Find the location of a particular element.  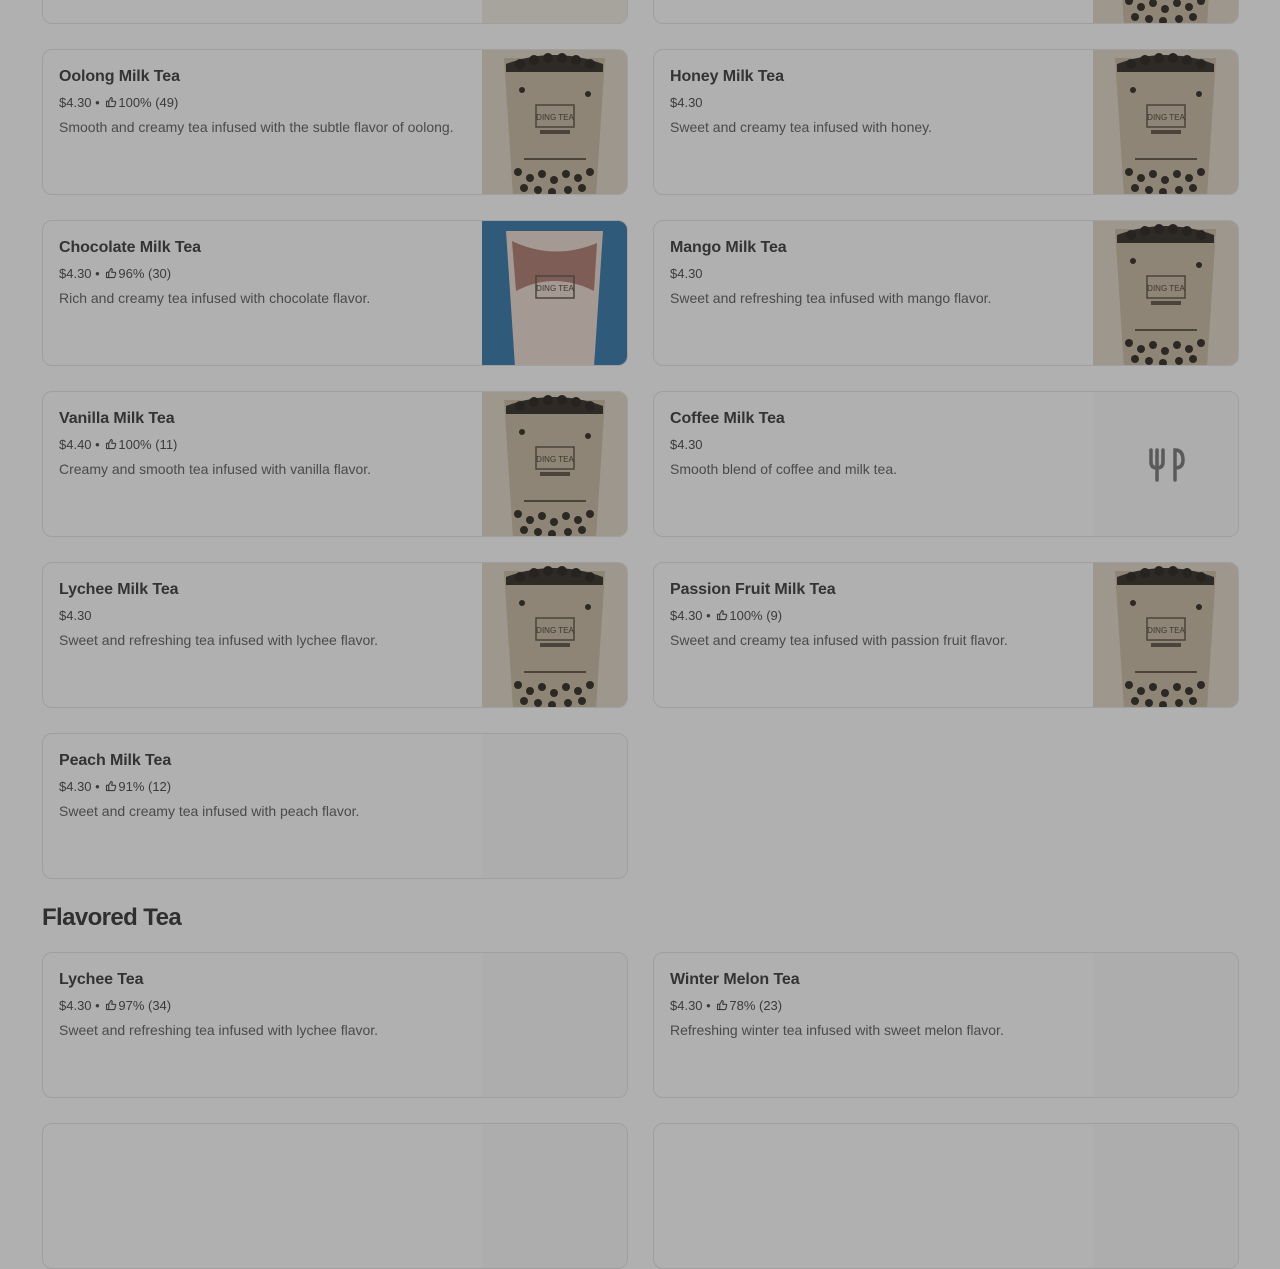

item-name: Winter Melon Tea is located at coordinates (735, 979).